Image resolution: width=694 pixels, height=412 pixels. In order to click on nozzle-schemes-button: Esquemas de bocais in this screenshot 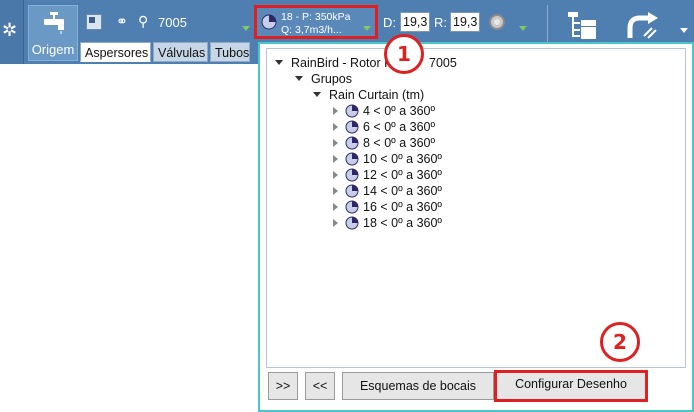, I will do `click(418, 386)`.